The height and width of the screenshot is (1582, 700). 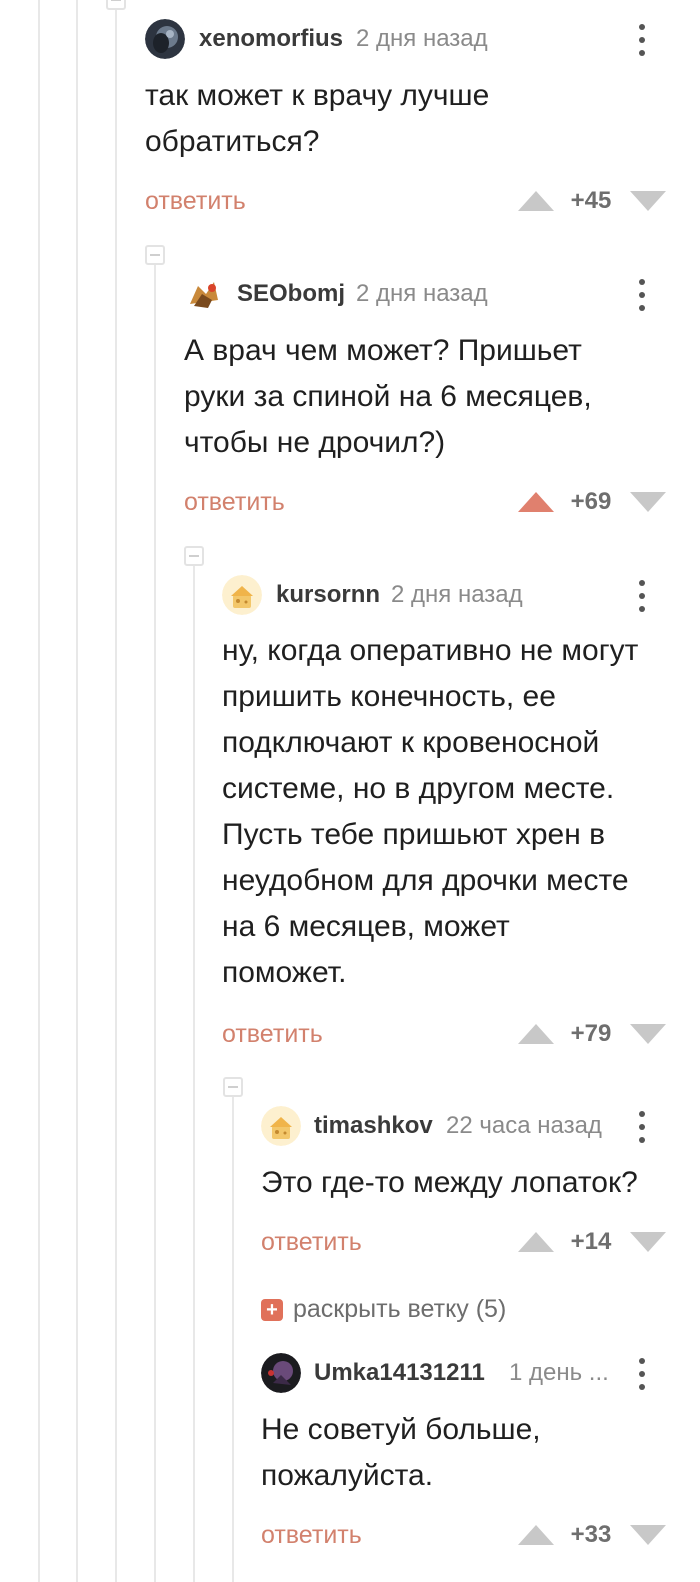 I want to click on comment-time: 22 часа назад, so click(x=524, y=1125).